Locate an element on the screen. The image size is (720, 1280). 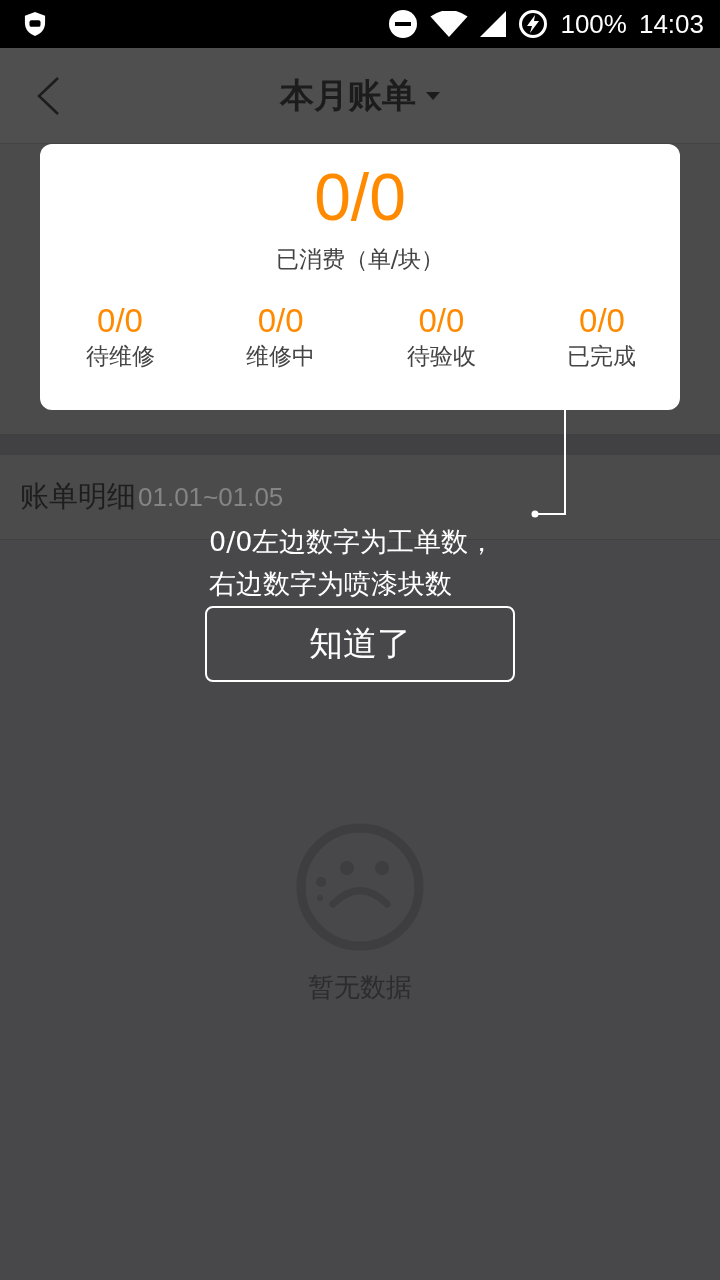
shield-icon is located at coordinates (35, 24).